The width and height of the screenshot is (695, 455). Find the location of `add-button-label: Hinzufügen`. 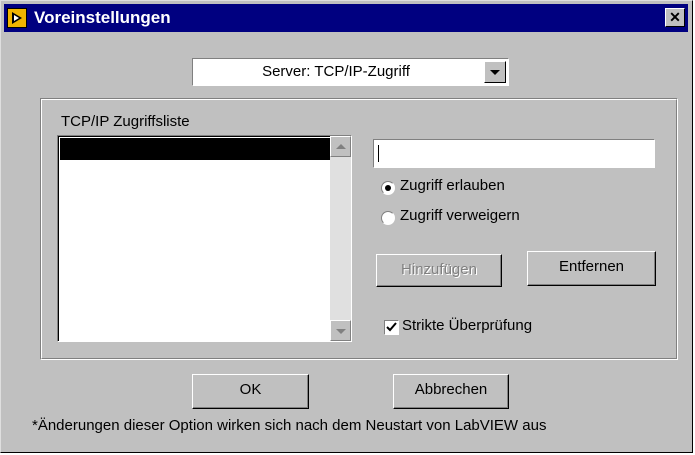

add-button-label: Hinzufügen is located at coordinates (439, 269).